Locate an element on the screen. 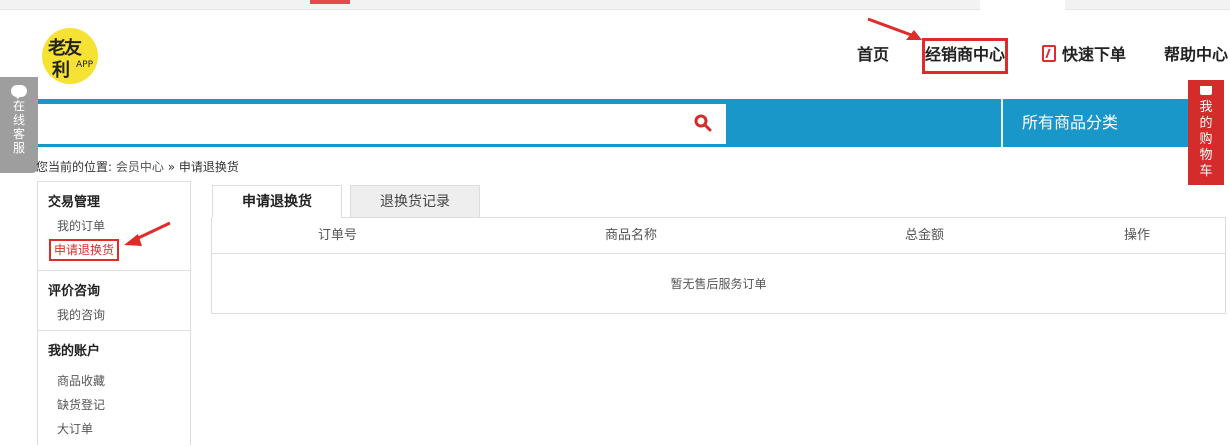 The height and width of the screenshot is (447, 1230). breadcrumb-current: 申请退换货 is located at coordinates (208, 167).